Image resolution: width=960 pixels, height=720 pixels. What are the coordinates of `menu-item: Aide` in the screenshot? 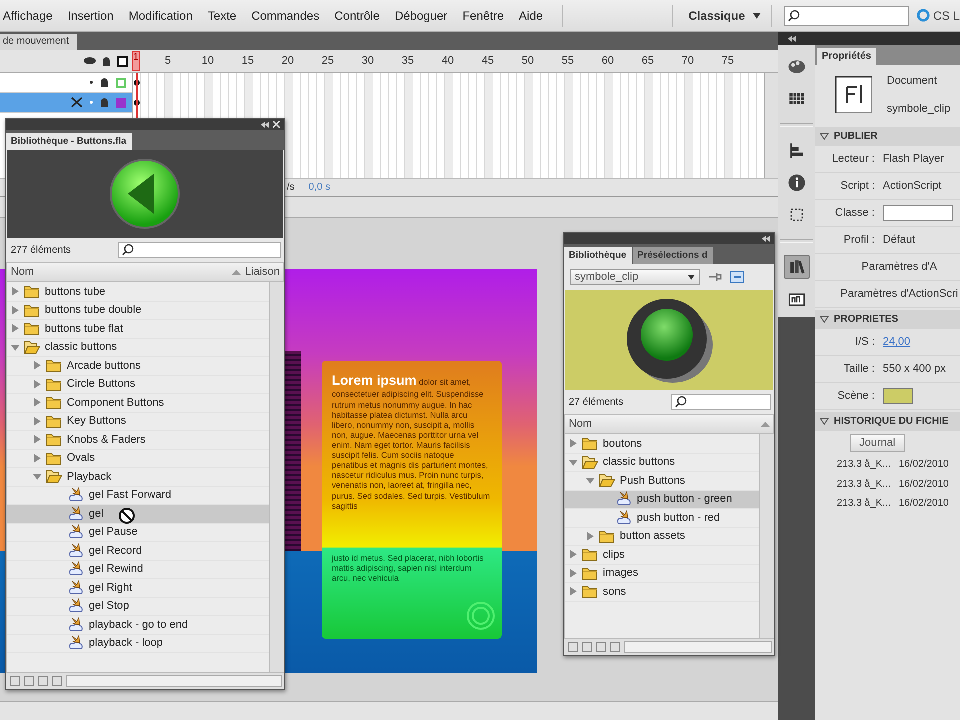 It's located at (531, 15).